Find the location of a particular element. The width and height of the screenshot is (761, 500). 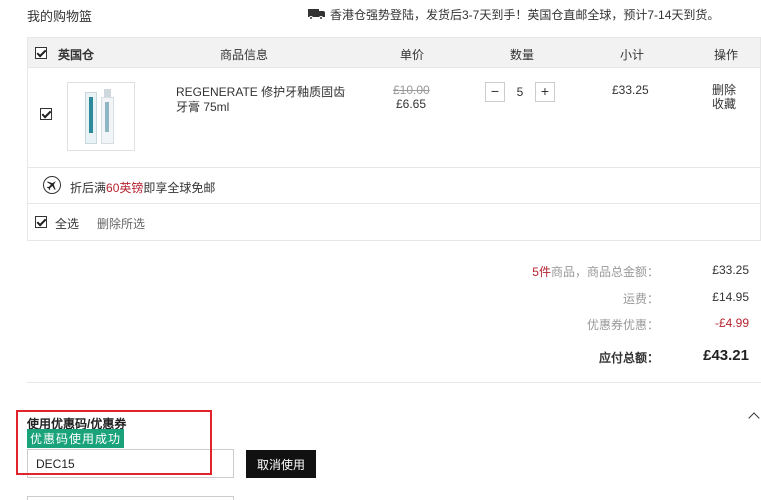

original-price: £10.00 is located at coordinates (411, 90).